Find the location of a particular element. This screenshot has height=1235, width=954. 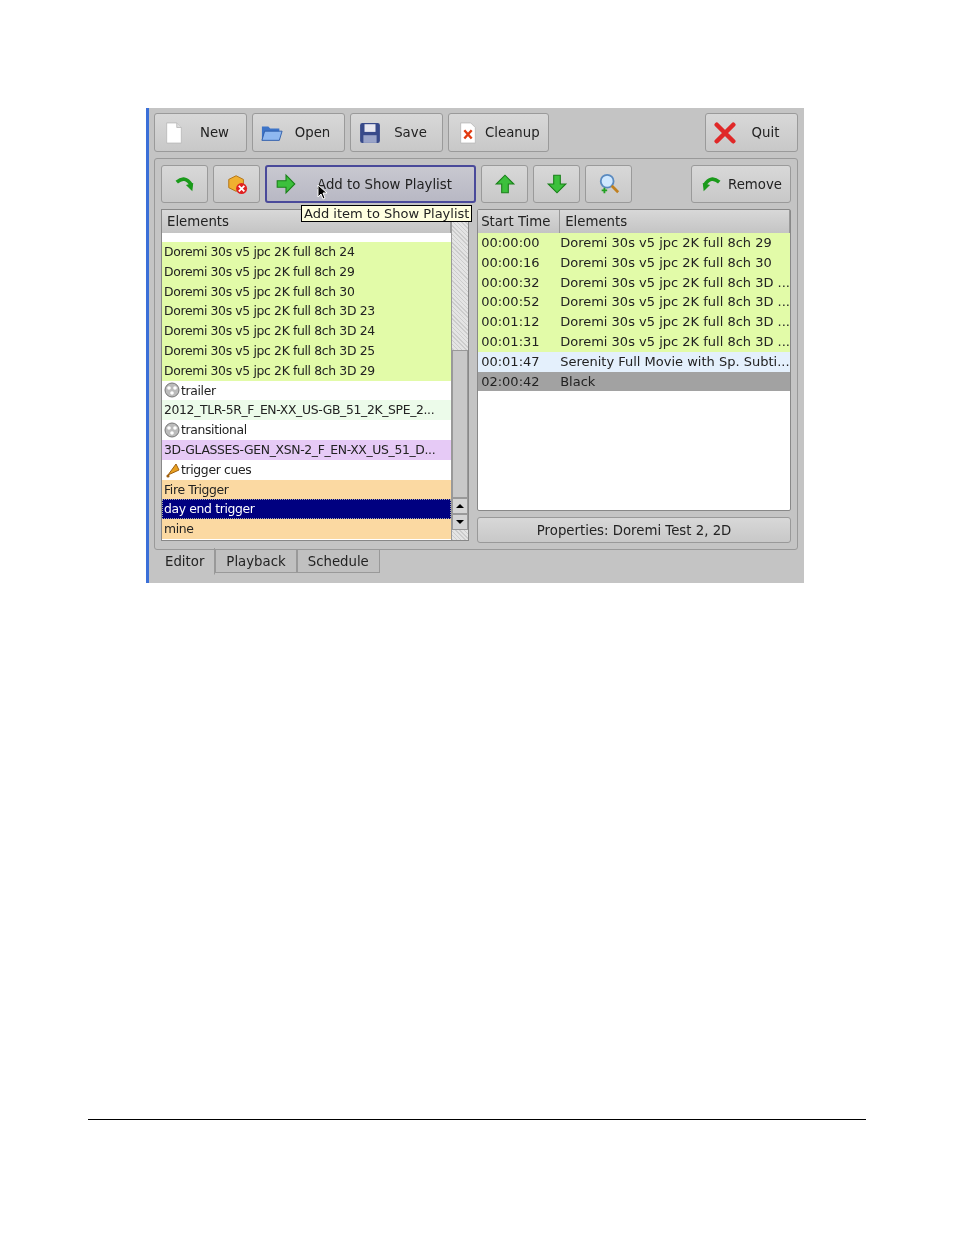

table-cell-text: 02:00:42 is located at coordinates (510, 381).